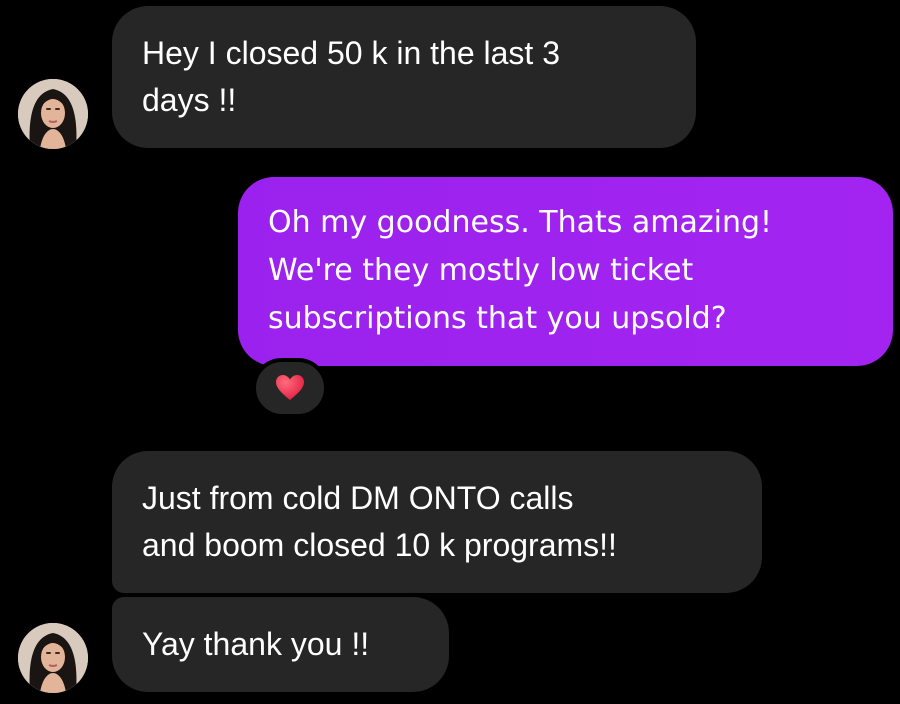 The image size is (900, 704). I want to click on message-reaction, so click(290, 388).